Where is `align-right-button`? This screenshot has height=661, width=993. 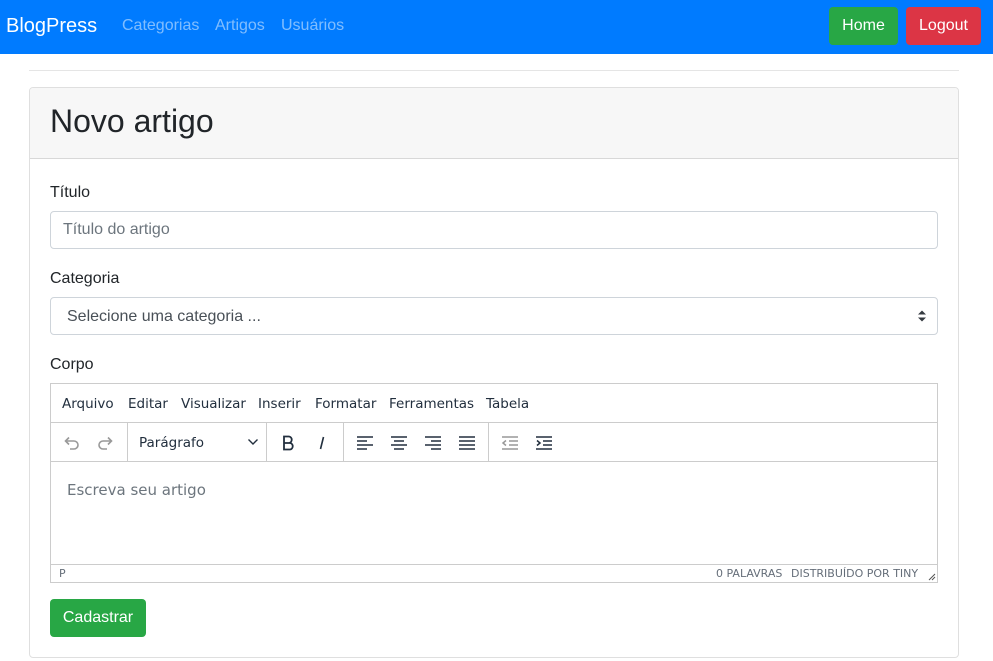
align-right-button is located at coordinates (433, 443).